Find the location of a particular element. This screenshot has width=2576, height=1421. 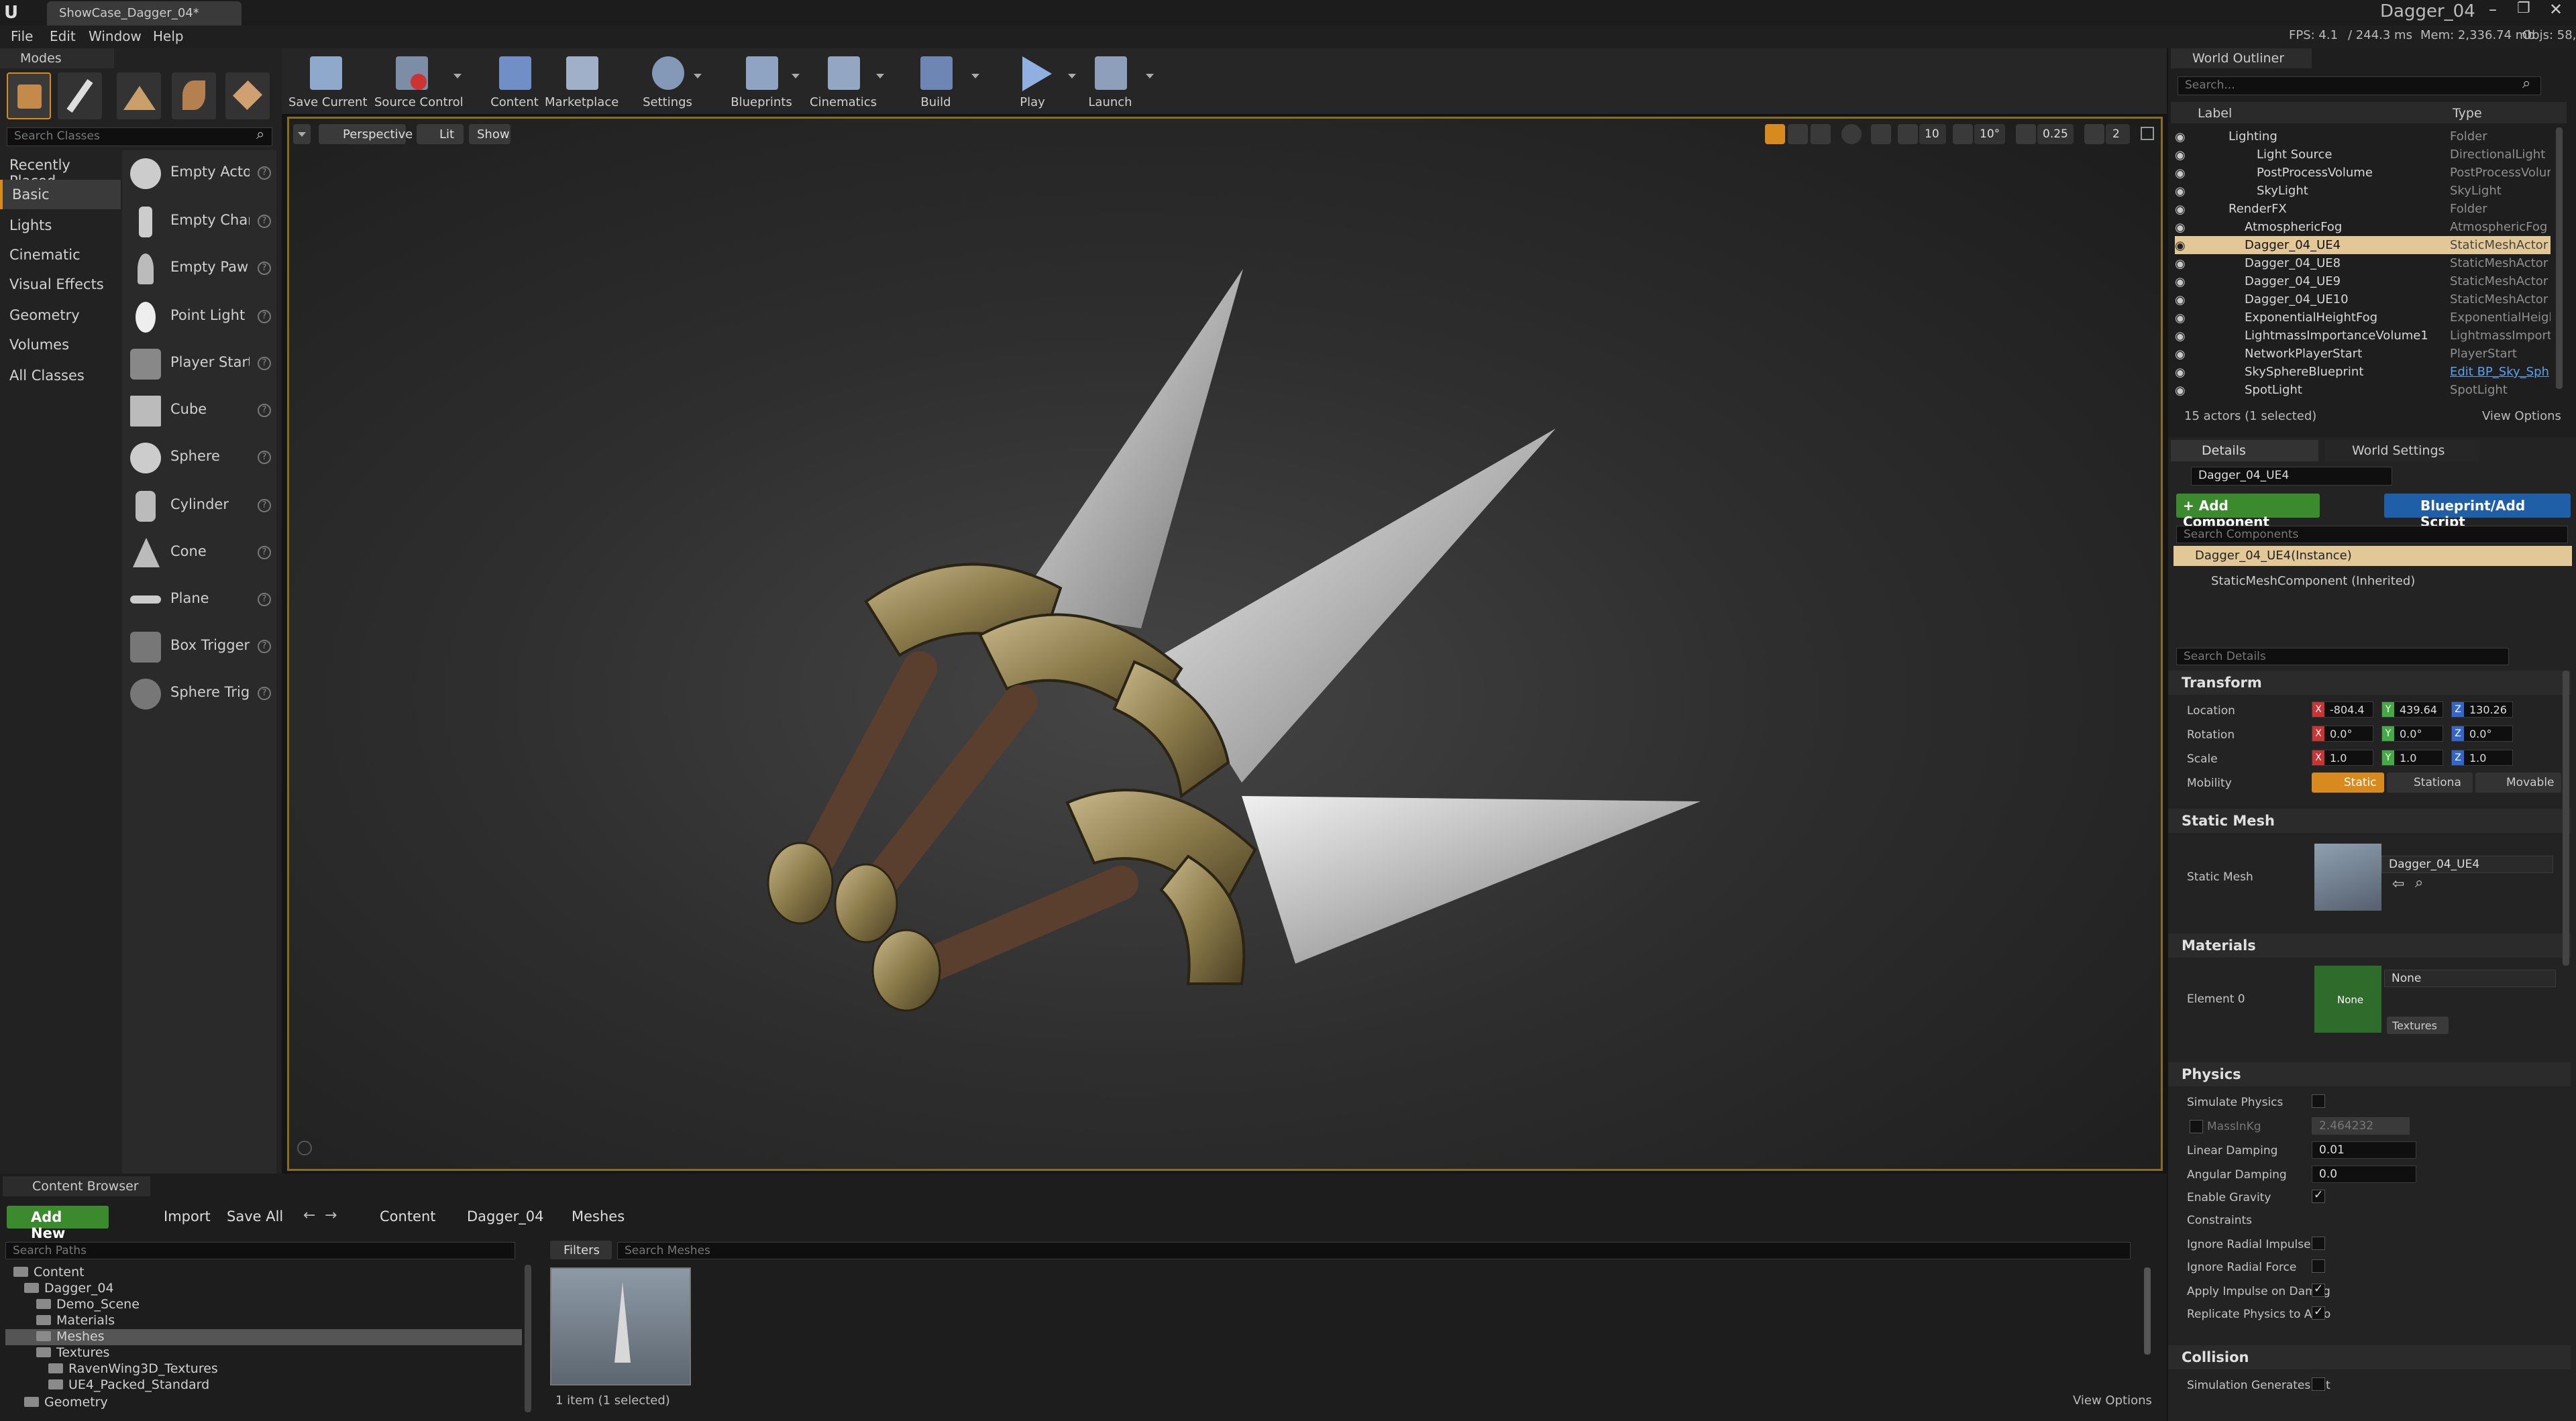

textures-dropdown: Textures is located at coordinates (2418, 1025).